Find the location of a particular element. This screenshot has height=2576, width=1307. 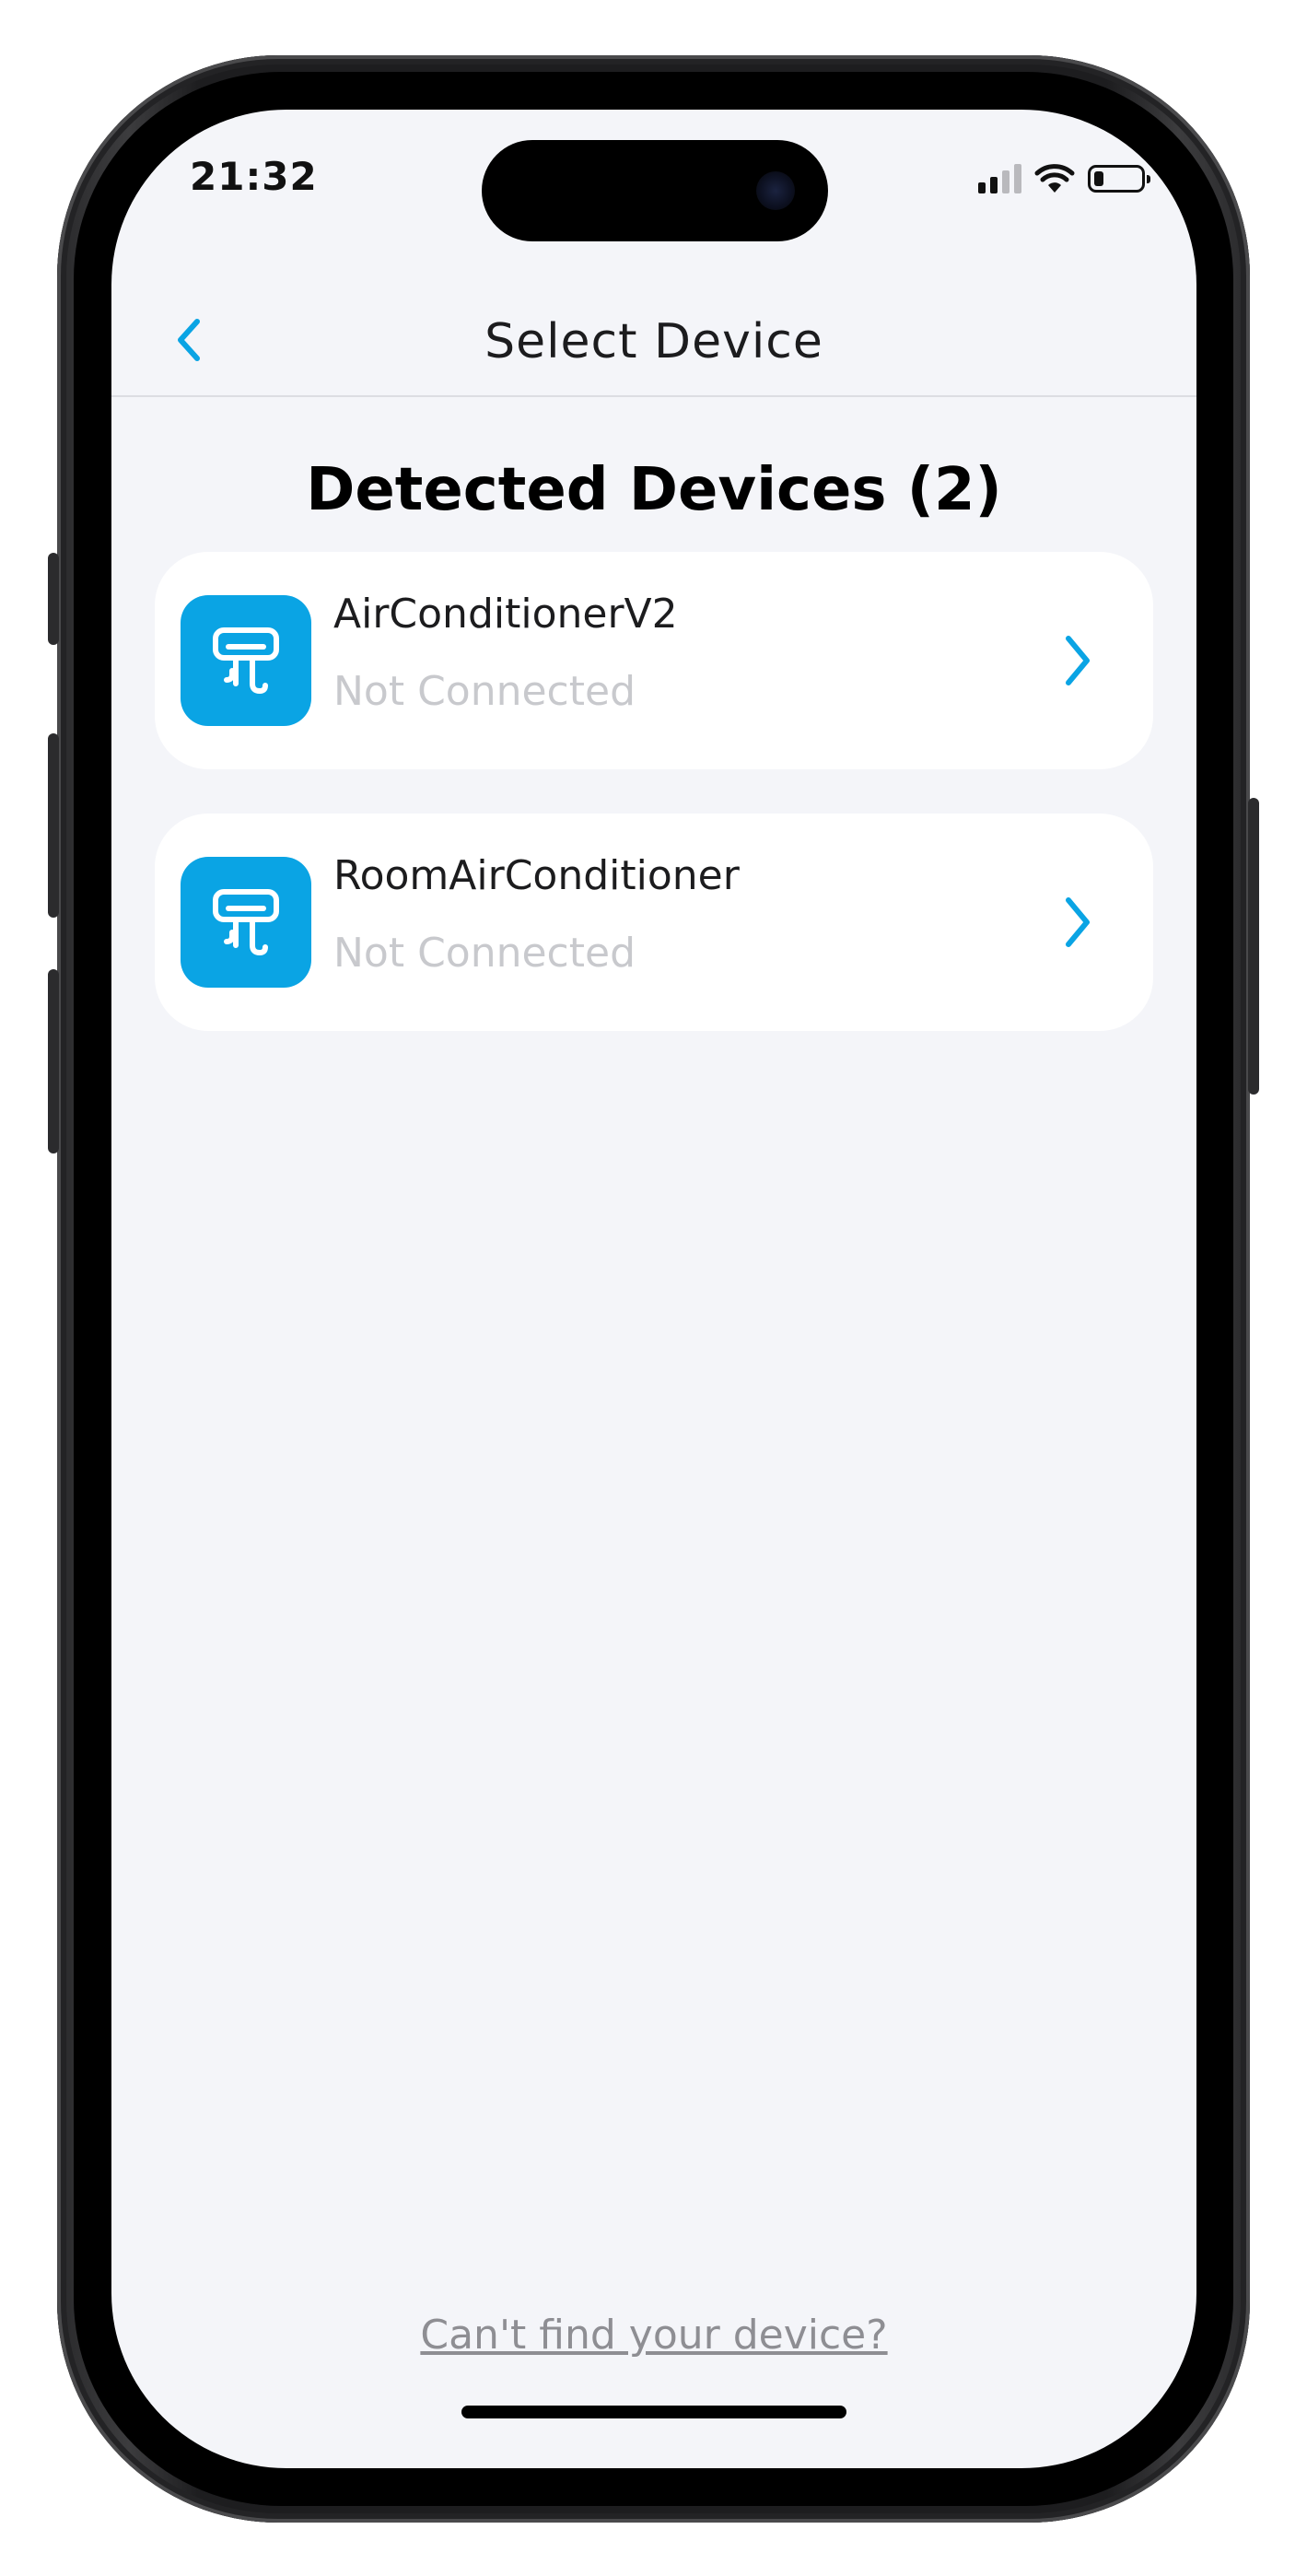

device-name: RoomAirConditioner is located at coordinates (537, 875).